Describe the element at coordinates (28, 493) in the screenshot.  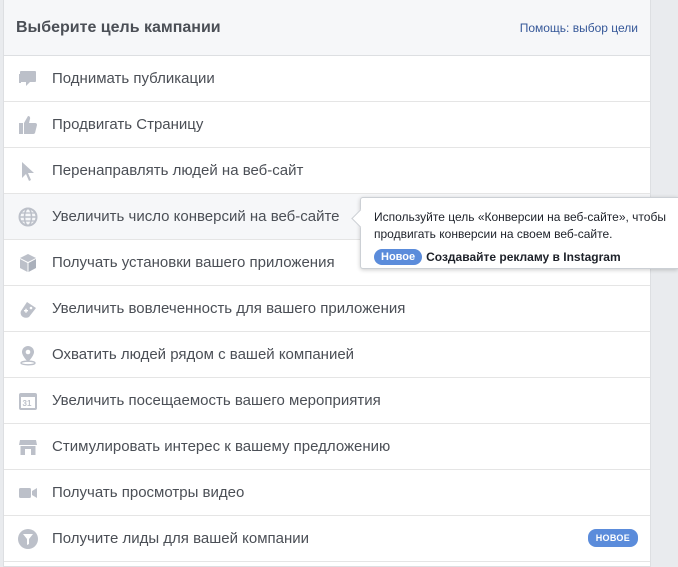
I see `video-camera-icon` at that location.